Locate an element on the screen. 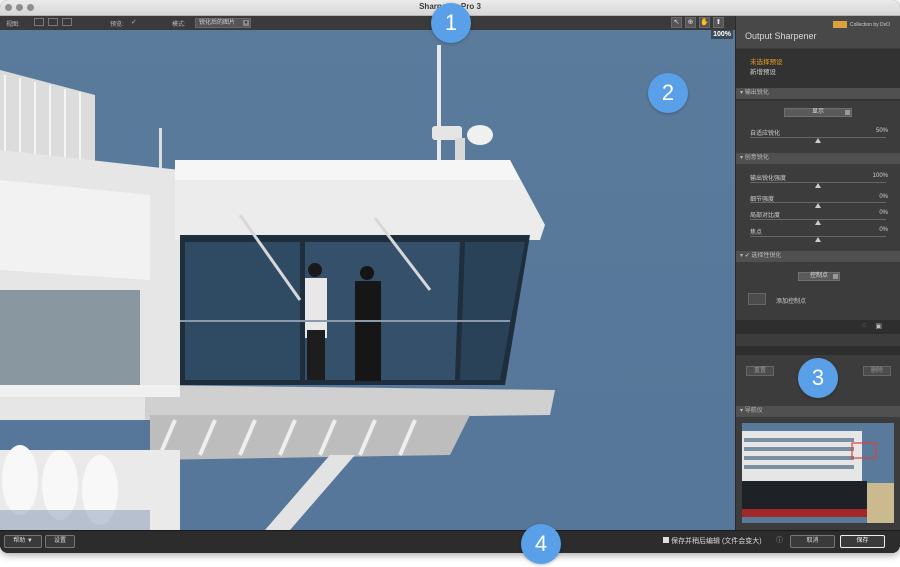 This screenshot has height=567, width=900. mode-select: 锐化后的图片 ▾ is located at coordinates (223, 23).